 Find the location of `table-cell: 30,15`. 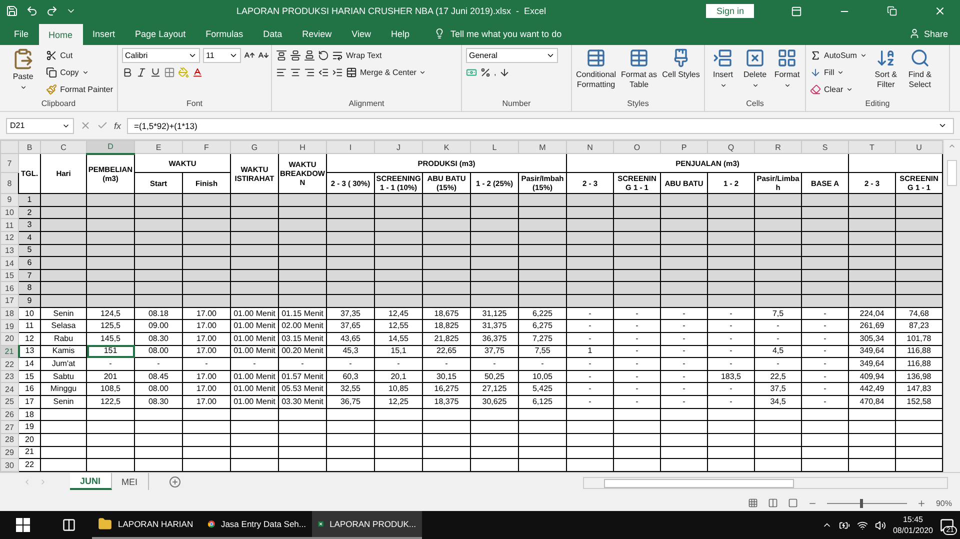

table-cell: 30,15 is located at coordinates (446, 376).